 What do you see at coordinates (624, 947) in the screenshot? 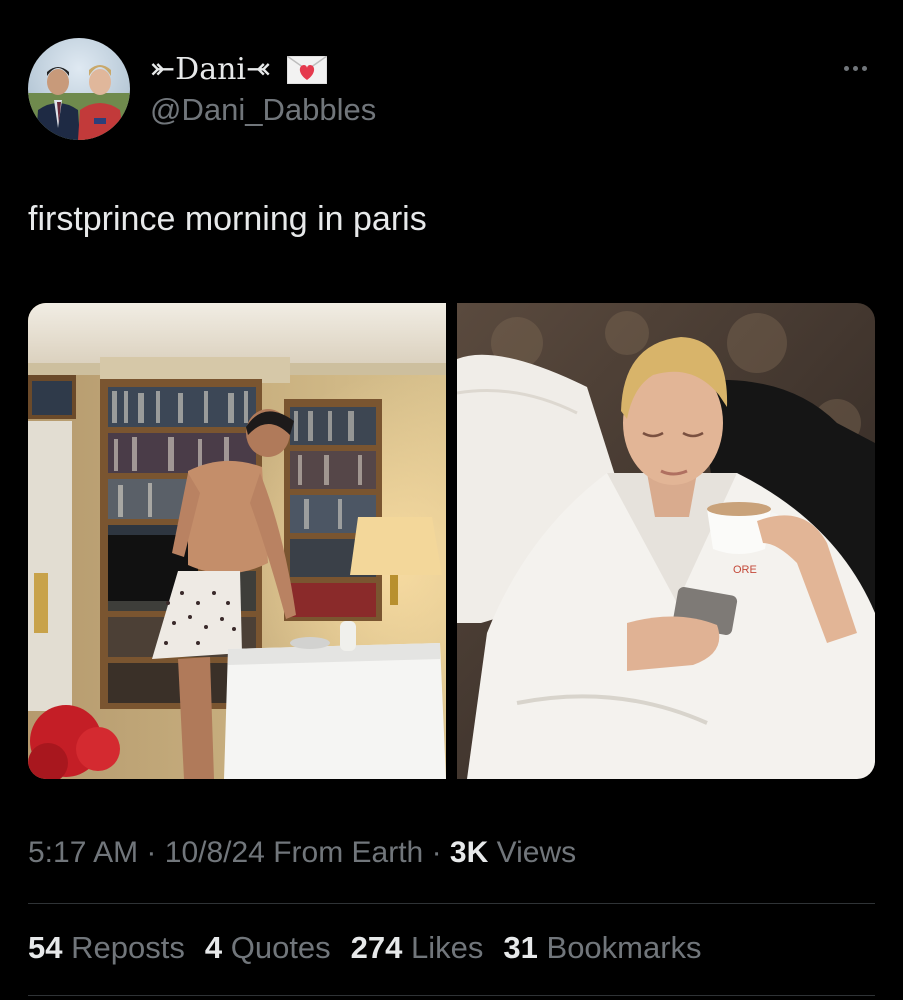
I see `bookmarks-label: Bookmarks` at bounding box center [624, 947].